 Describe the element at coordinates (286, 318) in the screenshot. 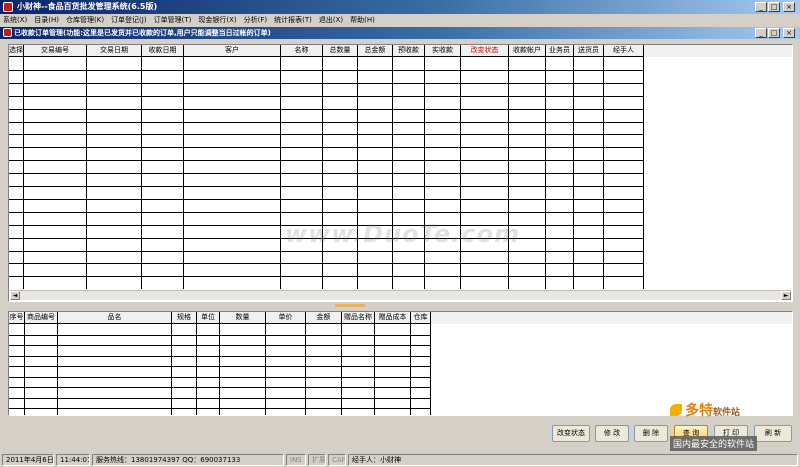

I see `column-header: 单价` at that location.